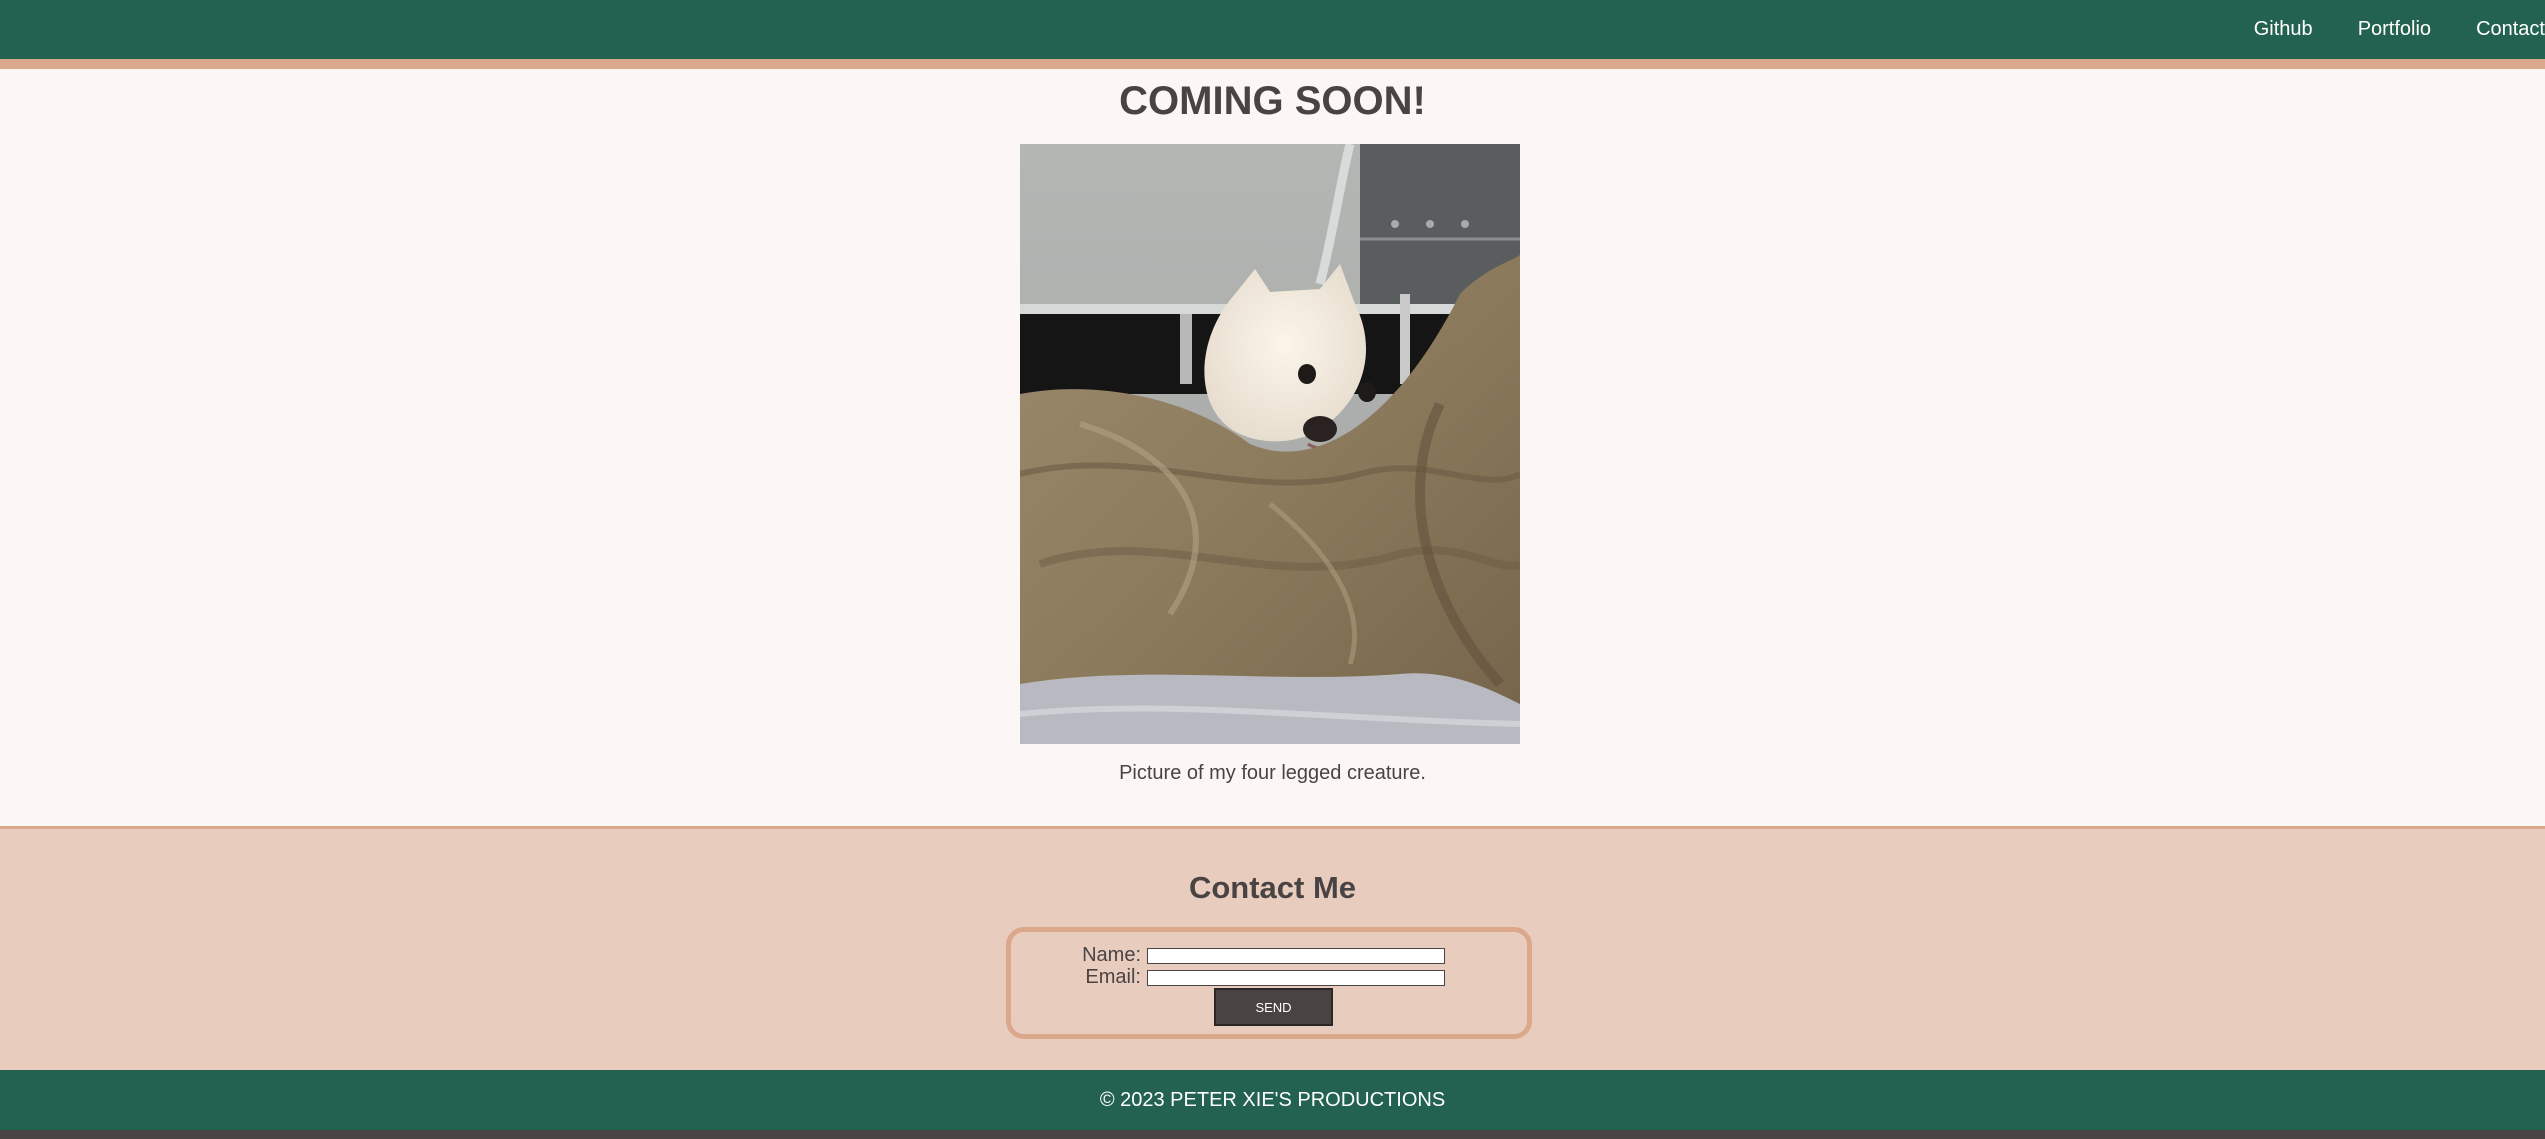  Describe the element at coordinates (2510, 29) in the screenshot. I see `nav-link-contact: Contact` at that location.